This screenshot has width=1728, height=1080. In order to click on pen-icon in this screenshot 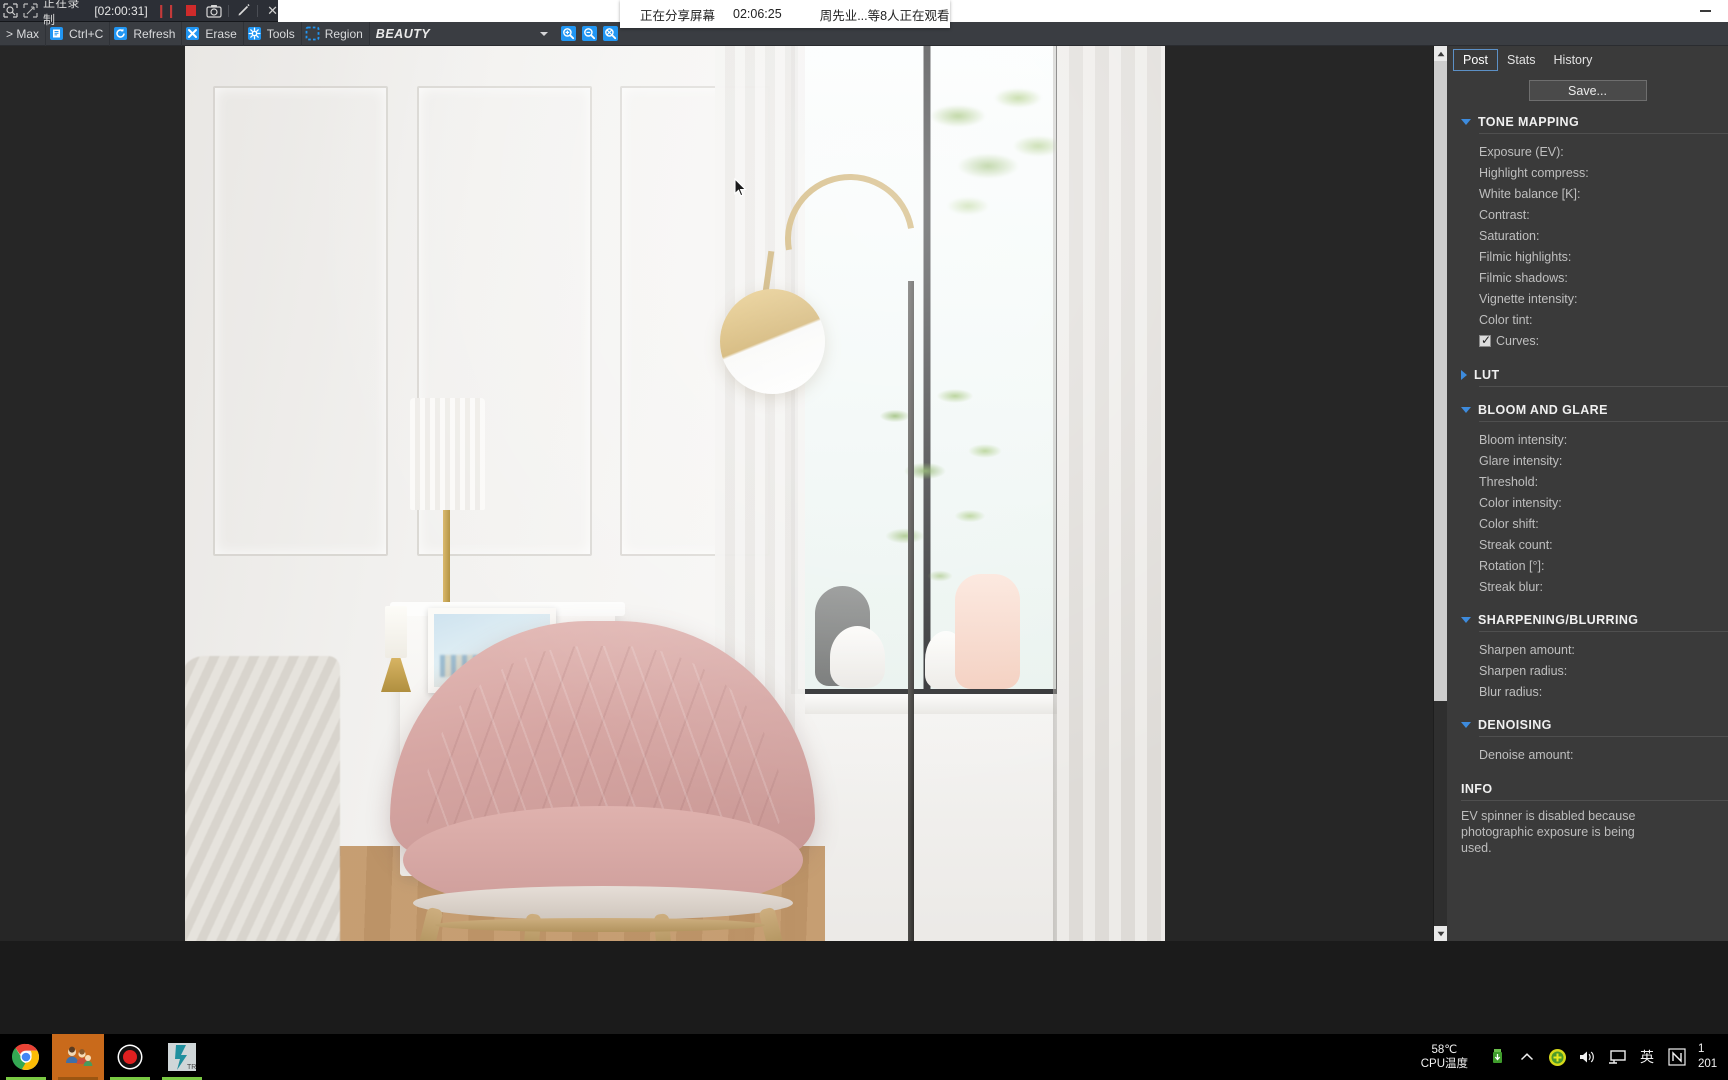, I will do `click(243, 11)`.